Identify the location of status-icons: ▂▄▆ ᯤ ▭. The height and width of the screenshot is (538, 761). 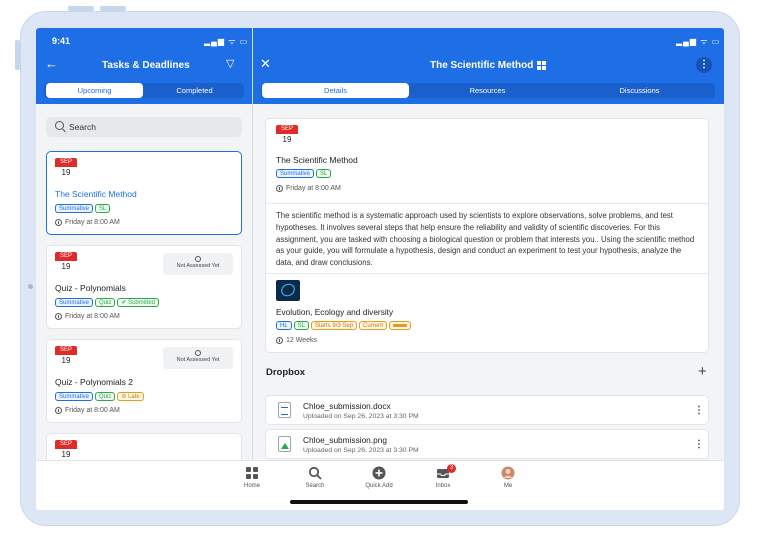
(226, 41).